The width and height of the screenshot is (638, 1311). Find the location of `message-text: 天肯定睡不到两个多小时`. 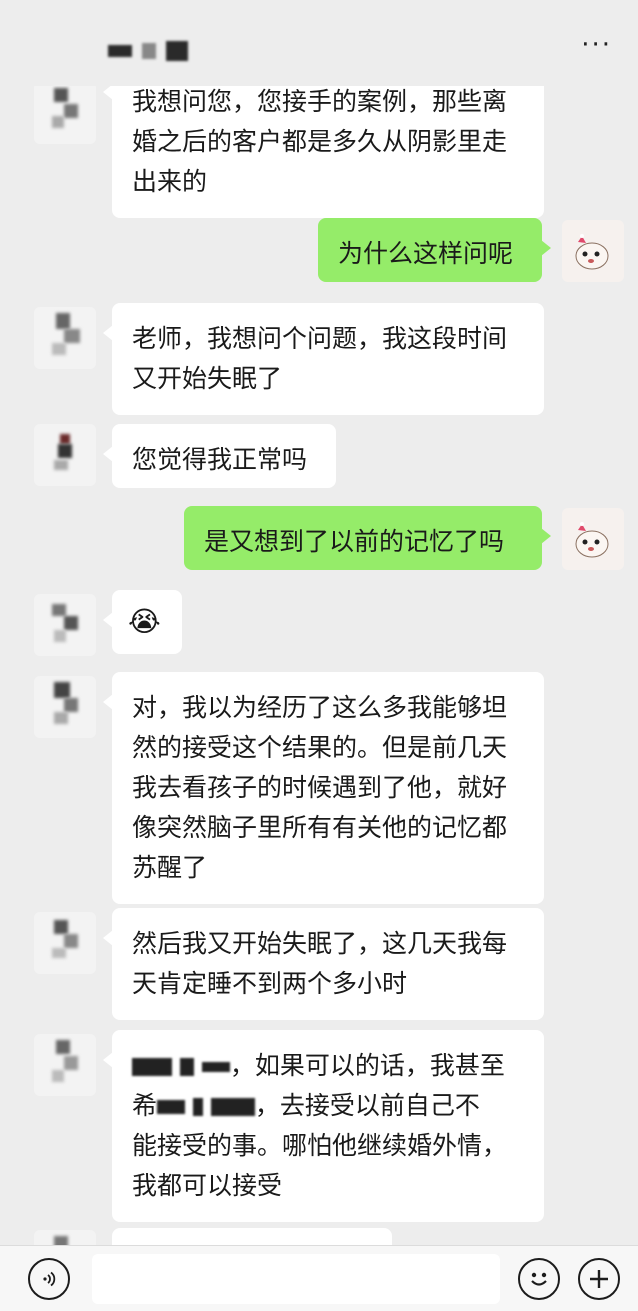

message-text: 天肯定睡不到两个多小时 is located at coordinates (270, 983).